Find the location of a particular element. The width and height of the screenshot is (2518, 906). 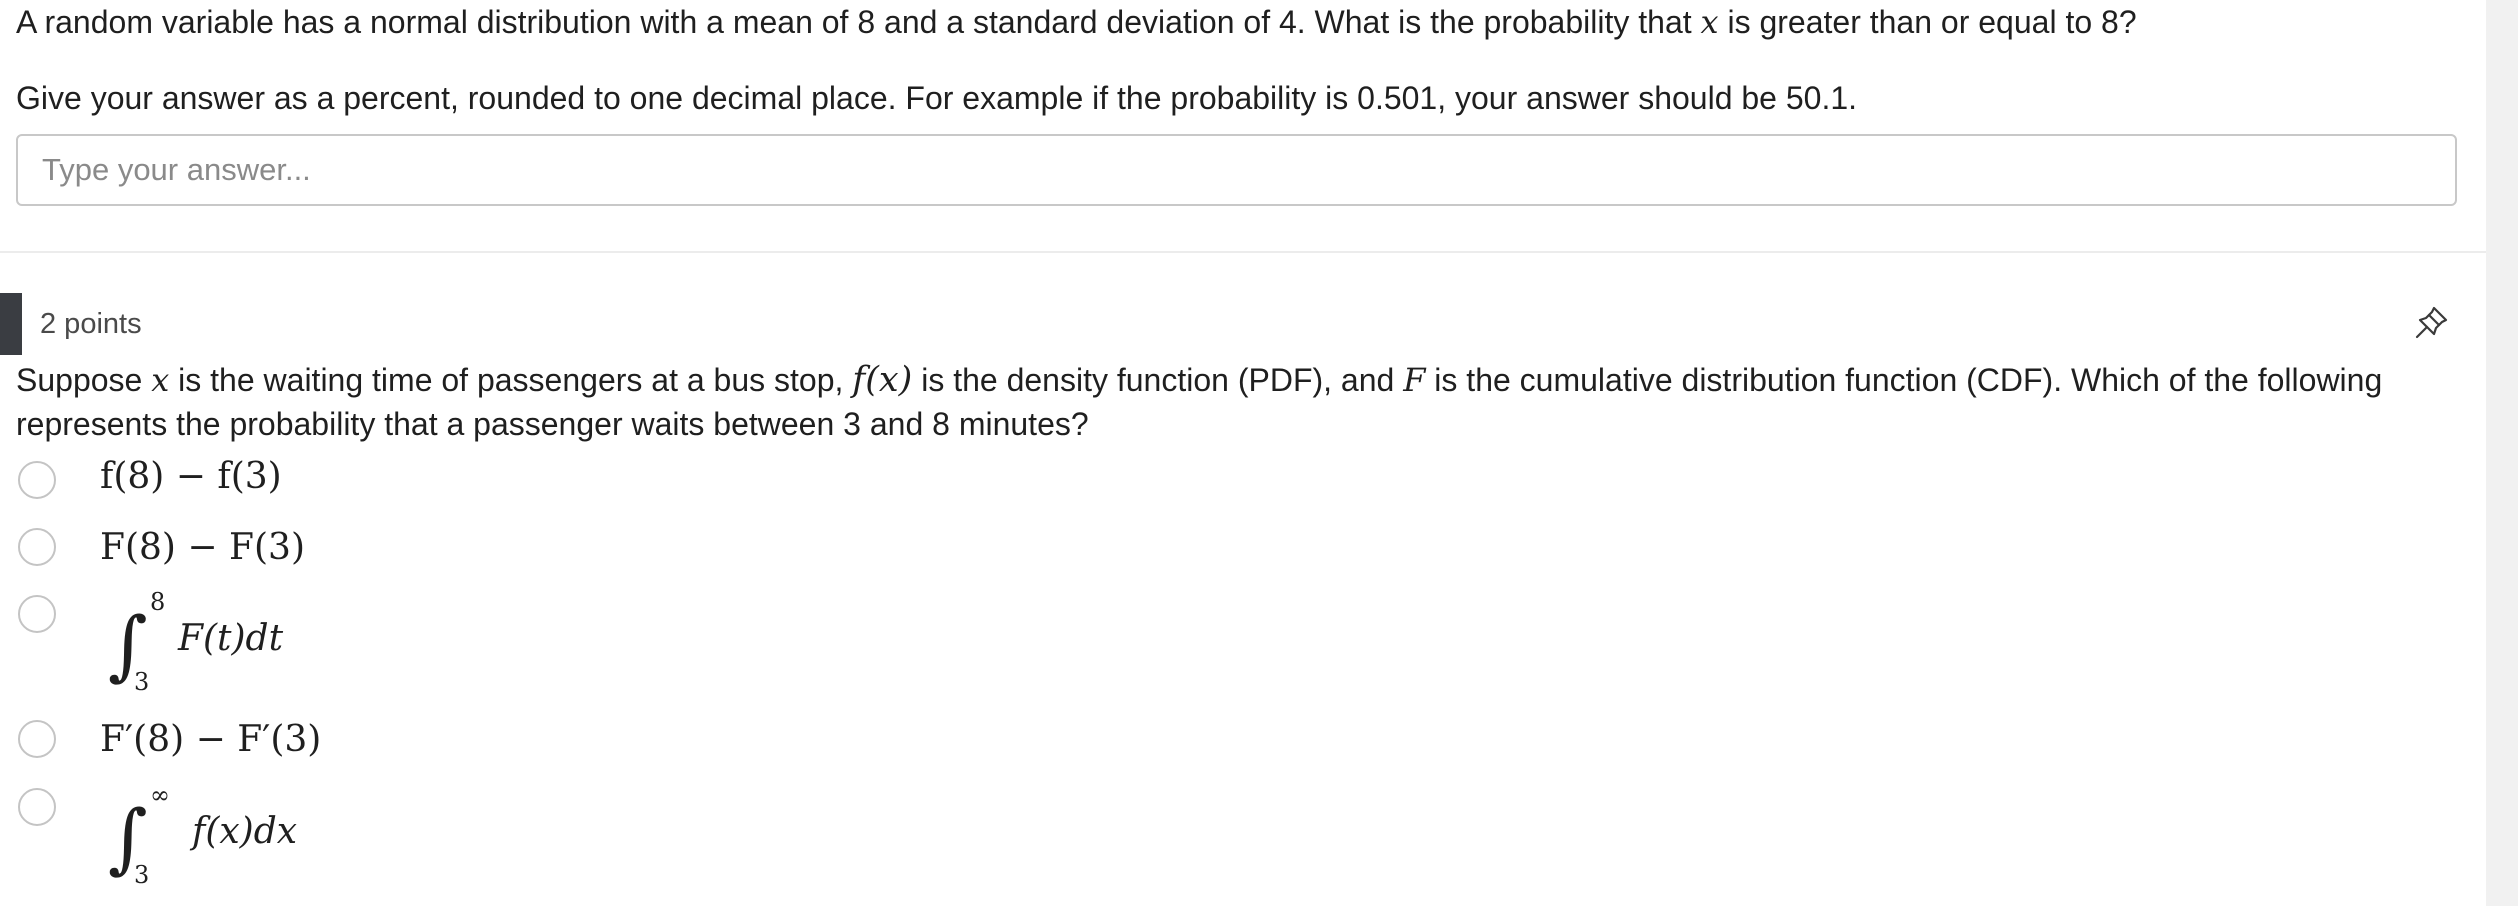

pin-icon is located at coordinates (2432, 322).